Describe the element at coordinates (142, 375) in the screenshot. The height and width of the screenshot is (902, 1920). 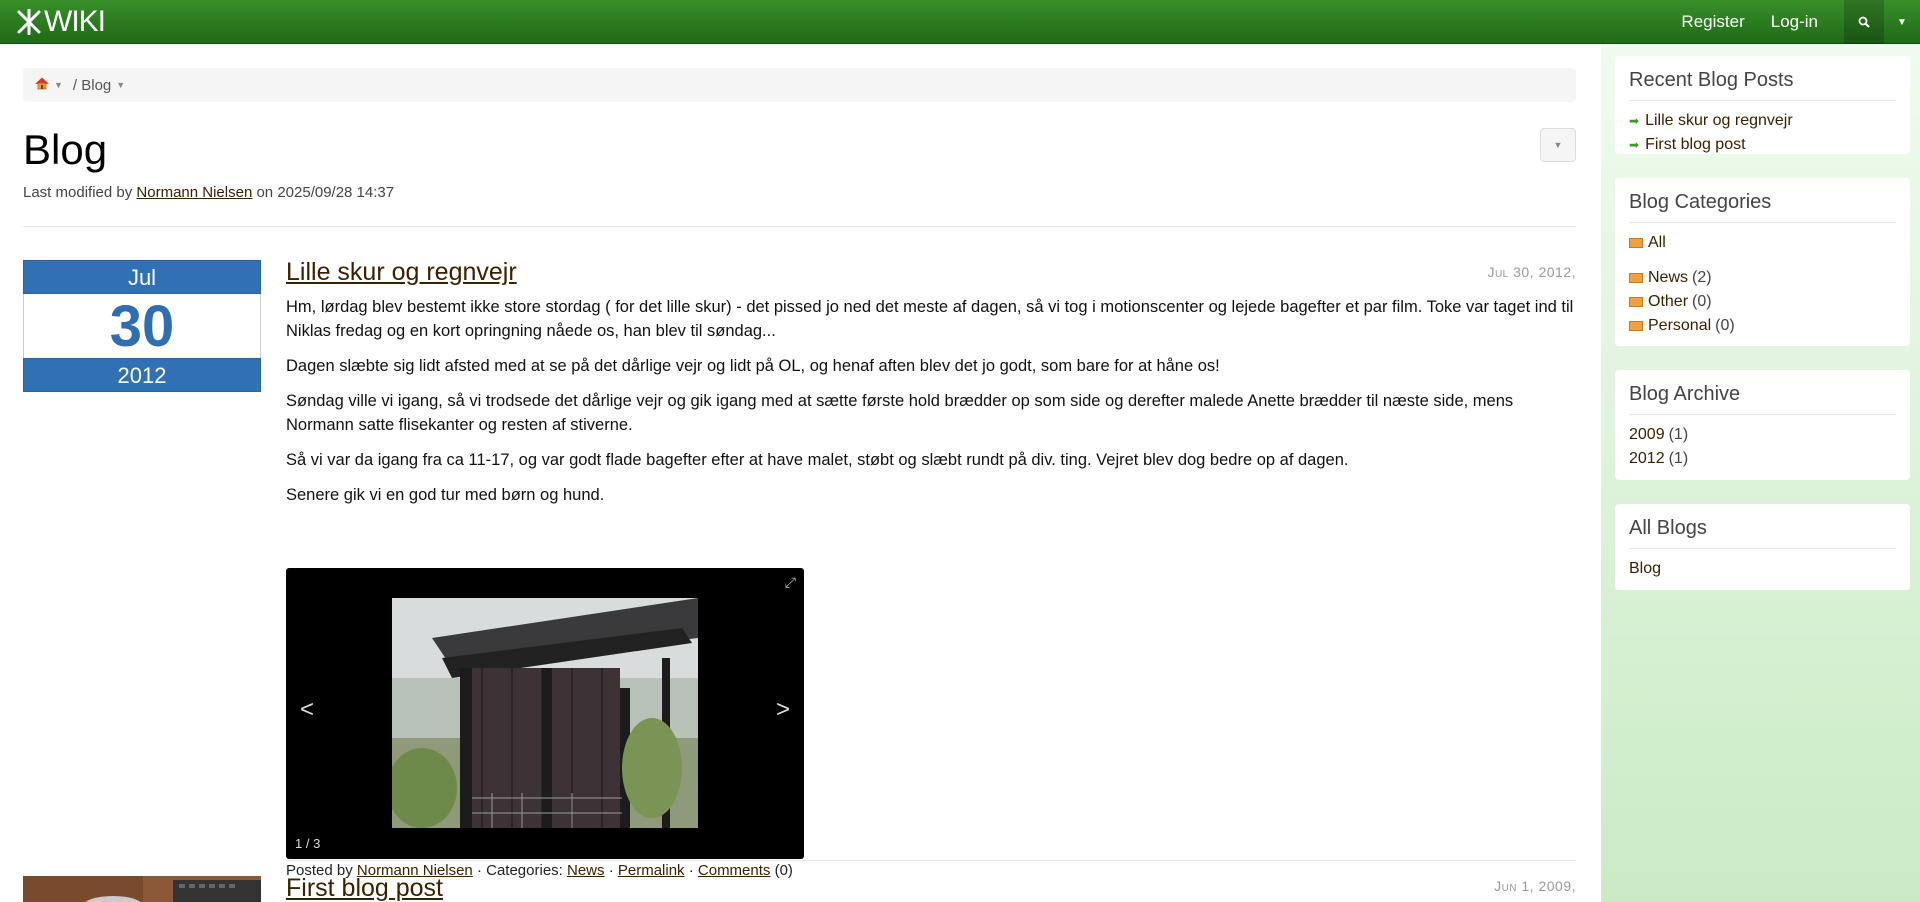
I see `date-year: 2012` at that location.